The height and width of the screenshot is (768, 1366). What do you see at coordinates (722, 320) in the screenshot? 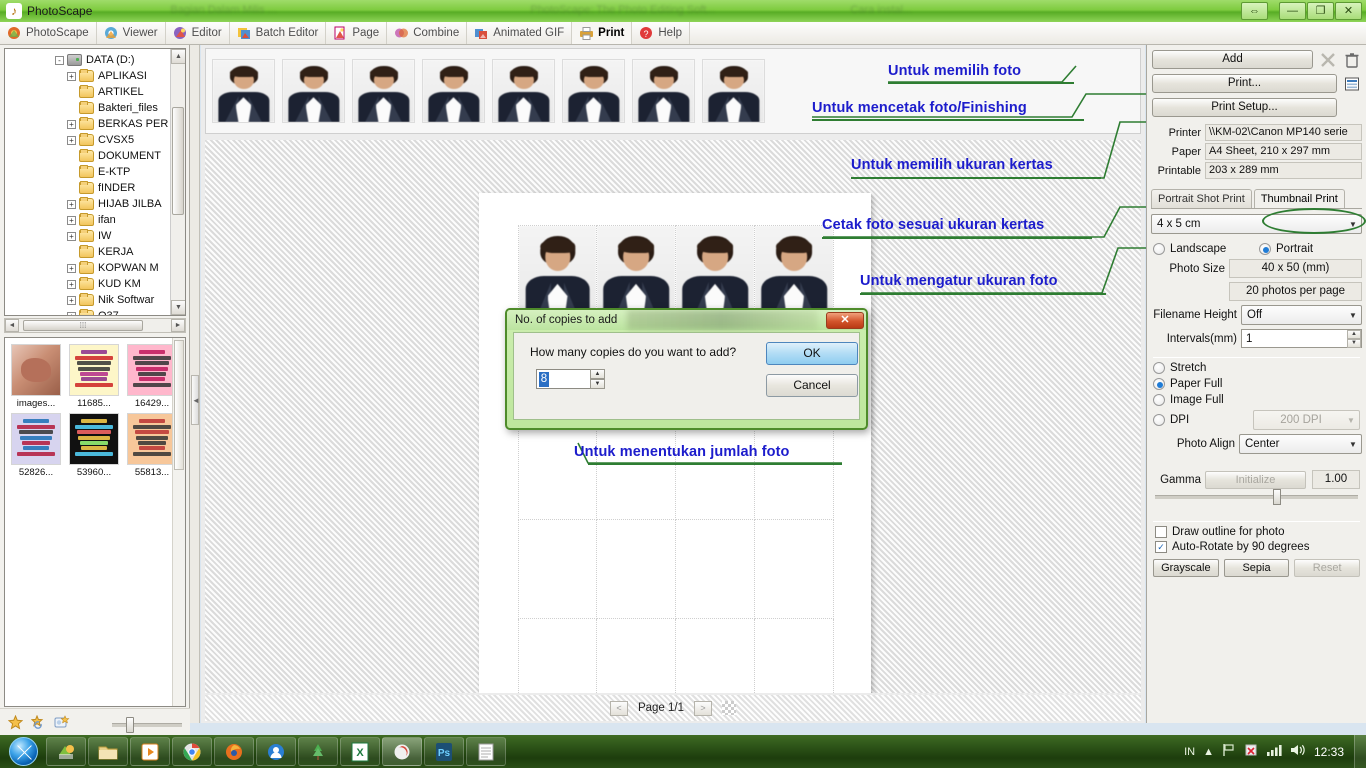
I see `title-bar-blur` at bounding box center [722, 320].